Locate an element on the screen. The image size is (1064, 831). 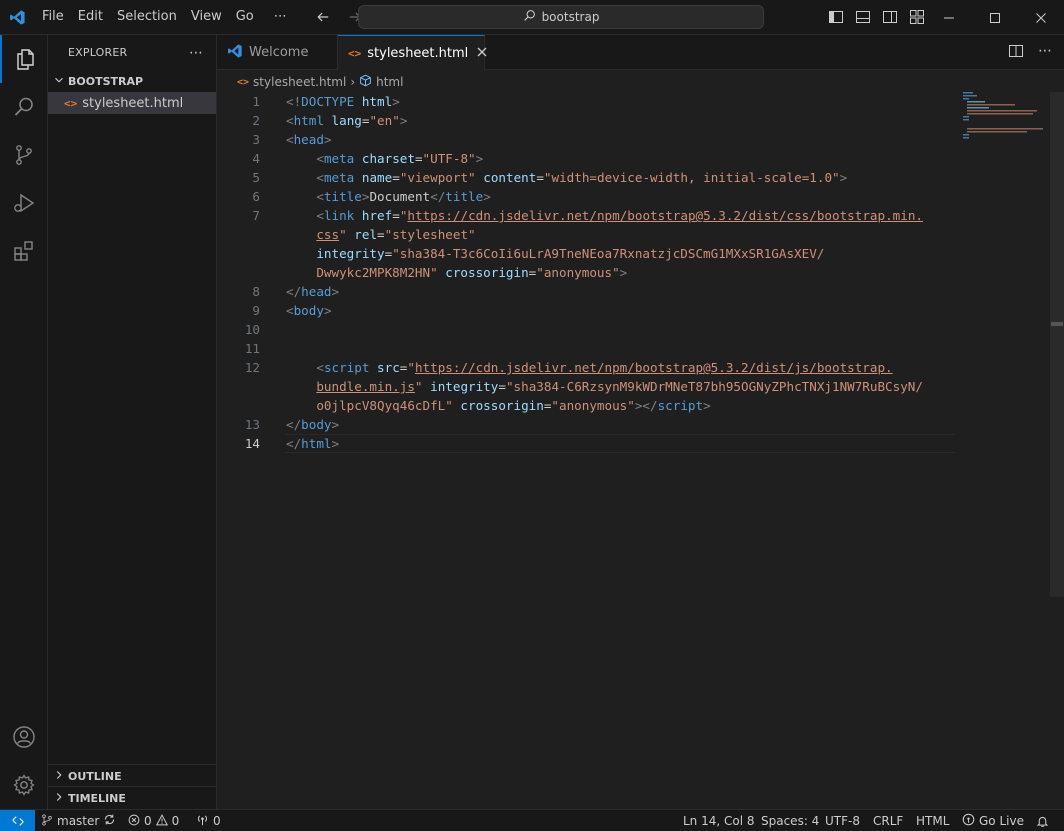
folder-name: BOOTSTRAP is located at coordinates (106, 81).